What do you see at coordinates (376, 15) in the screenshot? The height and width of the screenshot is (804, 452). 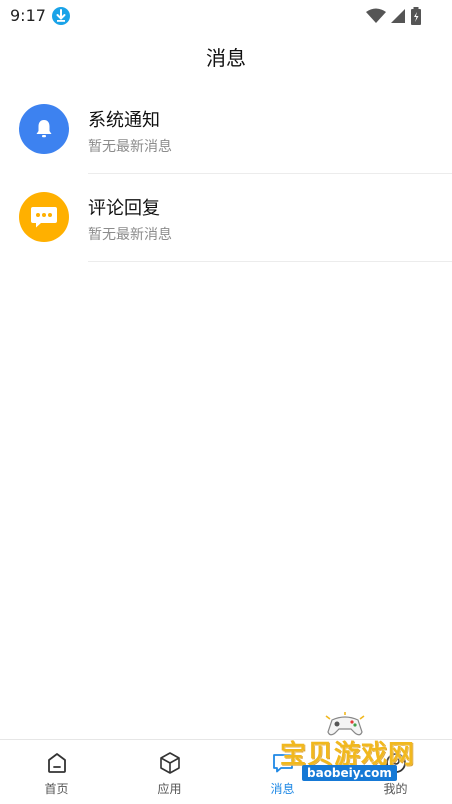 I see `wifi-icon` at bounding box center [376, 15].